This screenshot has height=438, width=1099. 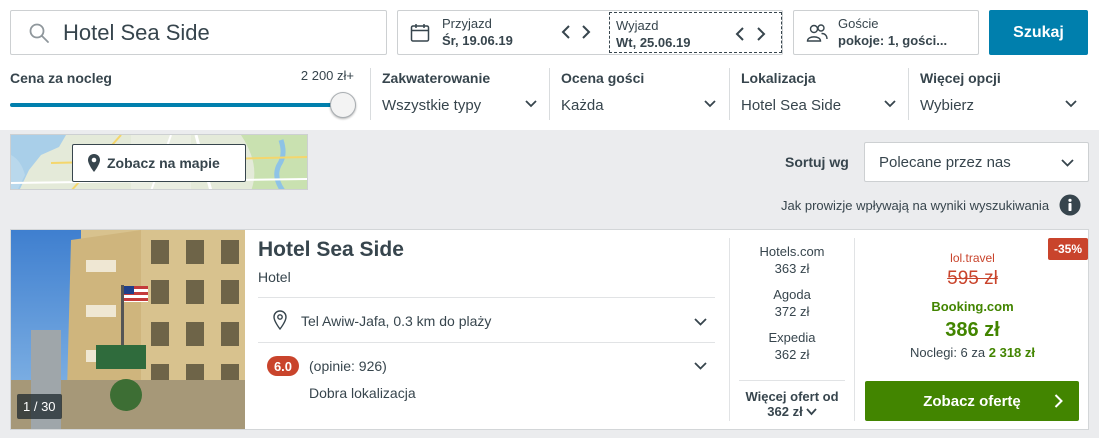 What do you see at coordinates (785, 411) in the screenshot?
I see `more-offers-price: 362 zł` at bounding box center [785, 411].